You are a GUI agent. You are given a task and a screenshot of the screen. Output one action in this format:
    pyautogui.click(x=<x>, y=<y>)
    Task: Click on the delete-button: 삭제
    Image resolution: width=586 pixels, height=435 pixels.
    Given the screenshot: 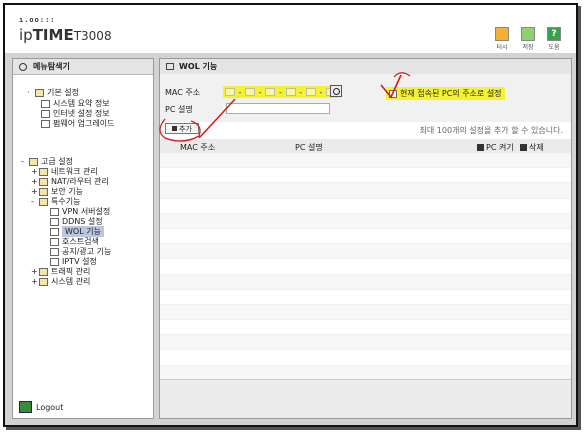 What is the action you would take?
    pyautogui.click(x=532, y=147)
    